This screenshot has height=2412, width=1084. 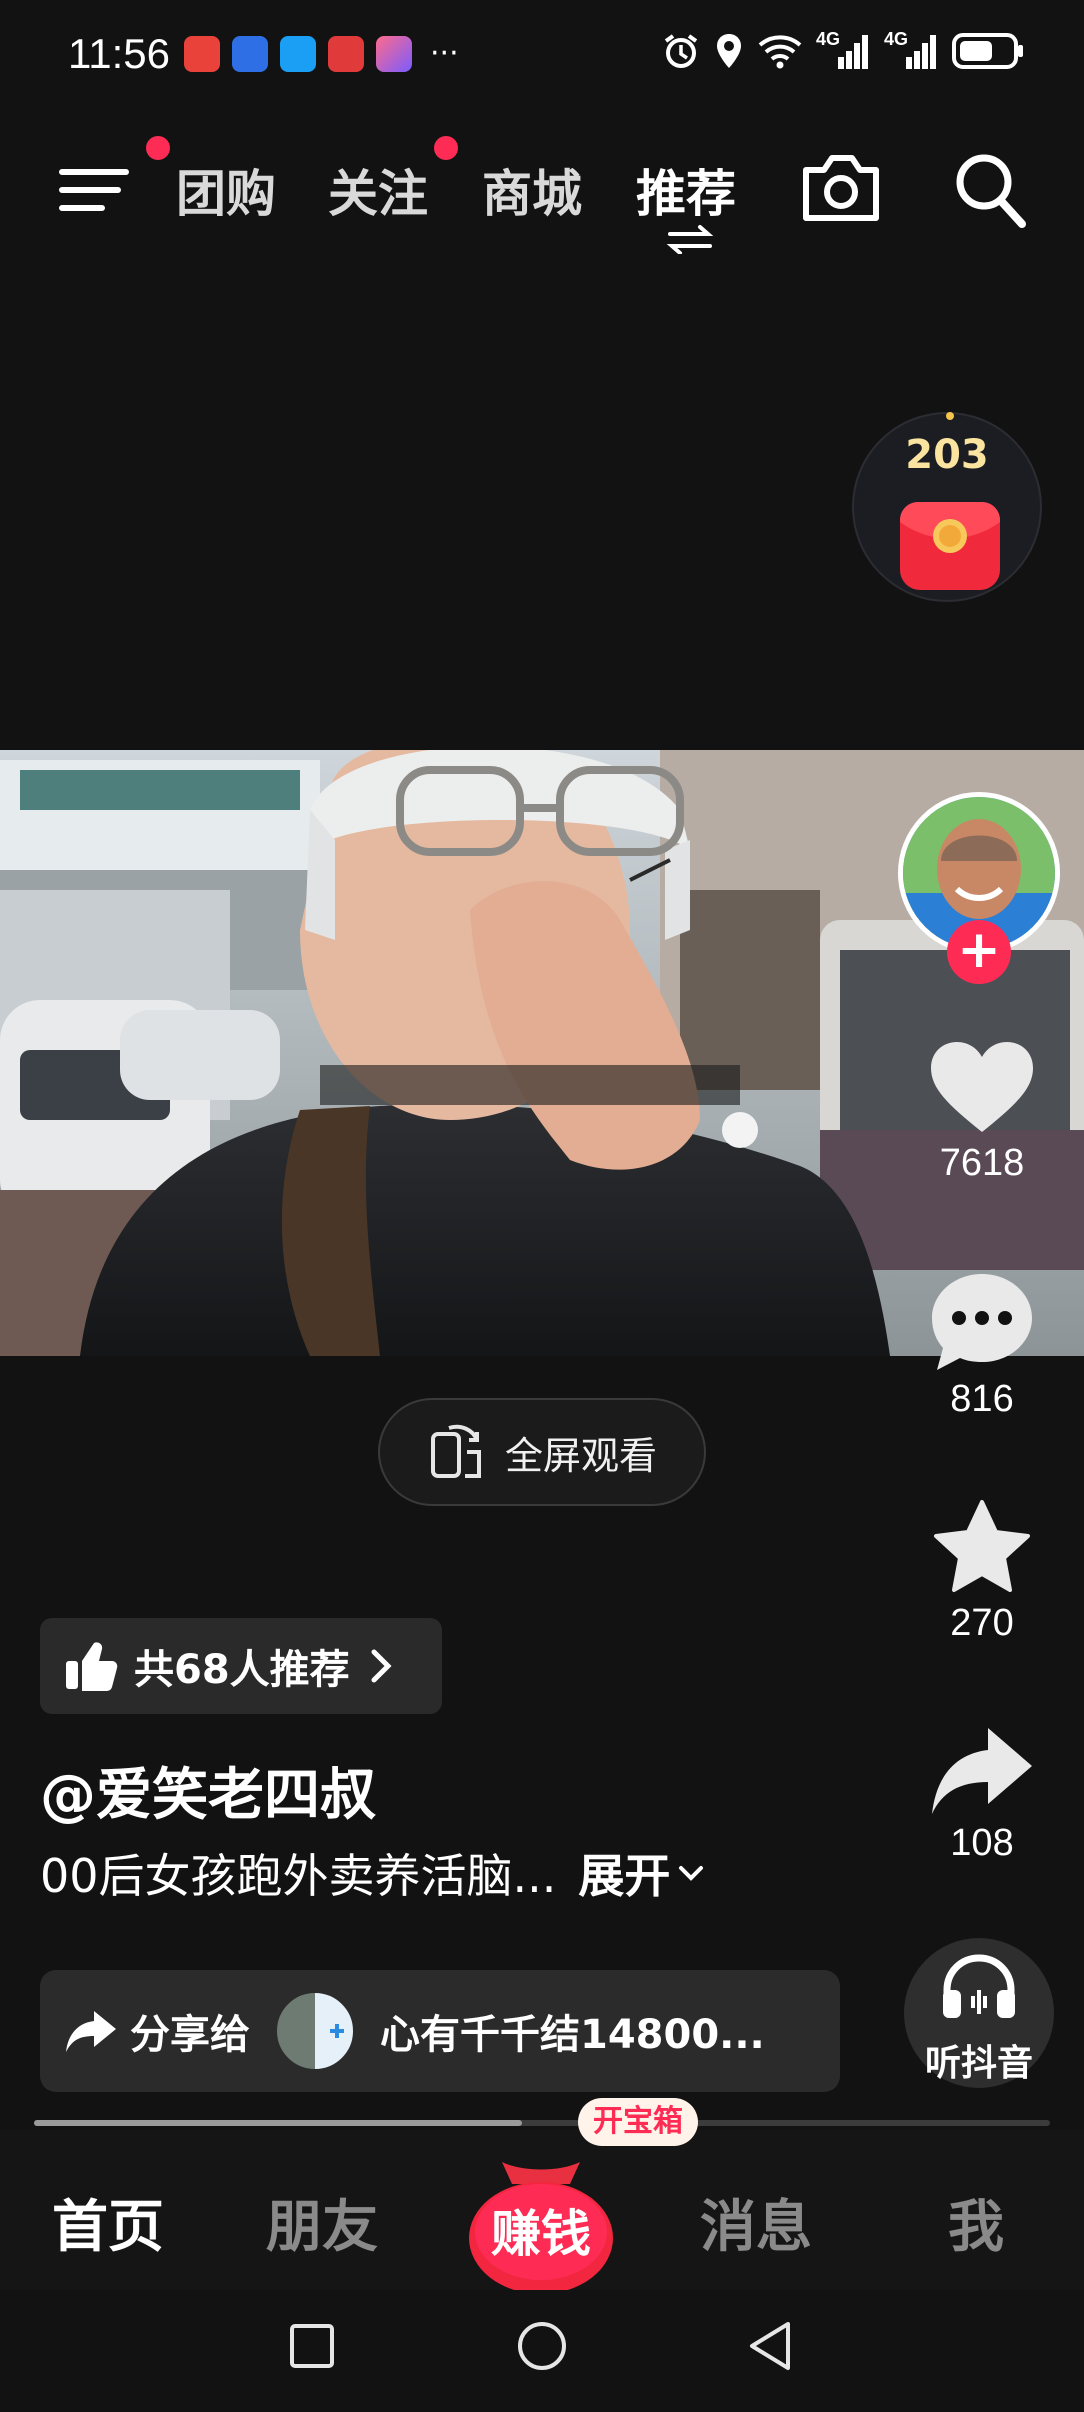 What do you see at coordinates (444, 53) in the screenshot?
I see `more-notifications-icon: ···` at bounding box center [444, 53].